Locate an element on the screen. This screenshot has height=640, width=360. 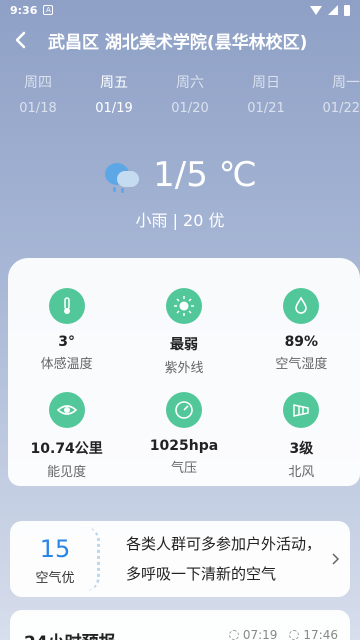
detail-label: 能见度 is located at coordinates (67, 472).